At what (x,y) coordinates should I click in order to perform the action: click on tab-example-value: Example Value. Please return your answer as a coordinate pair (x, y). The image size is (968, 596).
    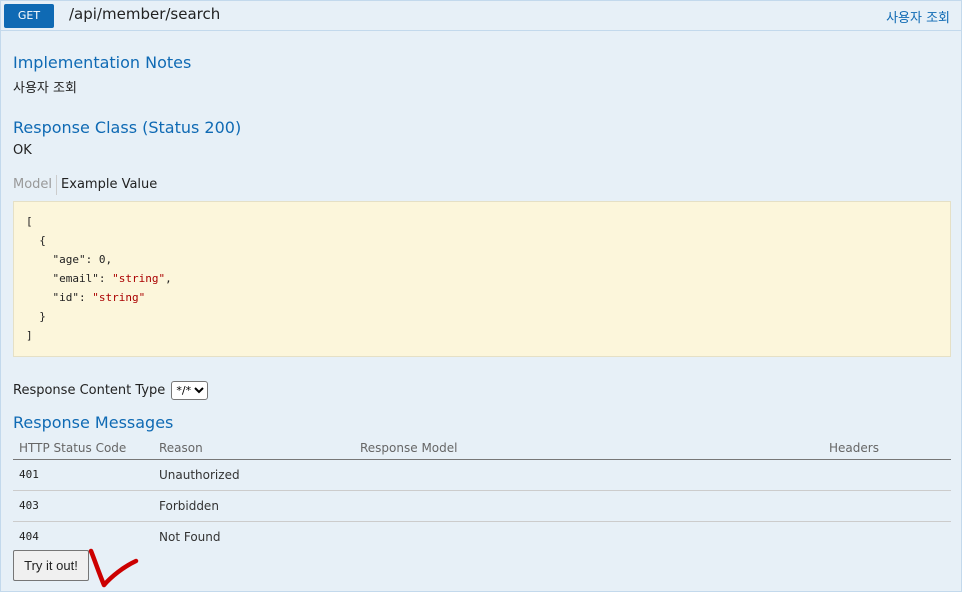
    Looking at the image, I should click on (107, 185).